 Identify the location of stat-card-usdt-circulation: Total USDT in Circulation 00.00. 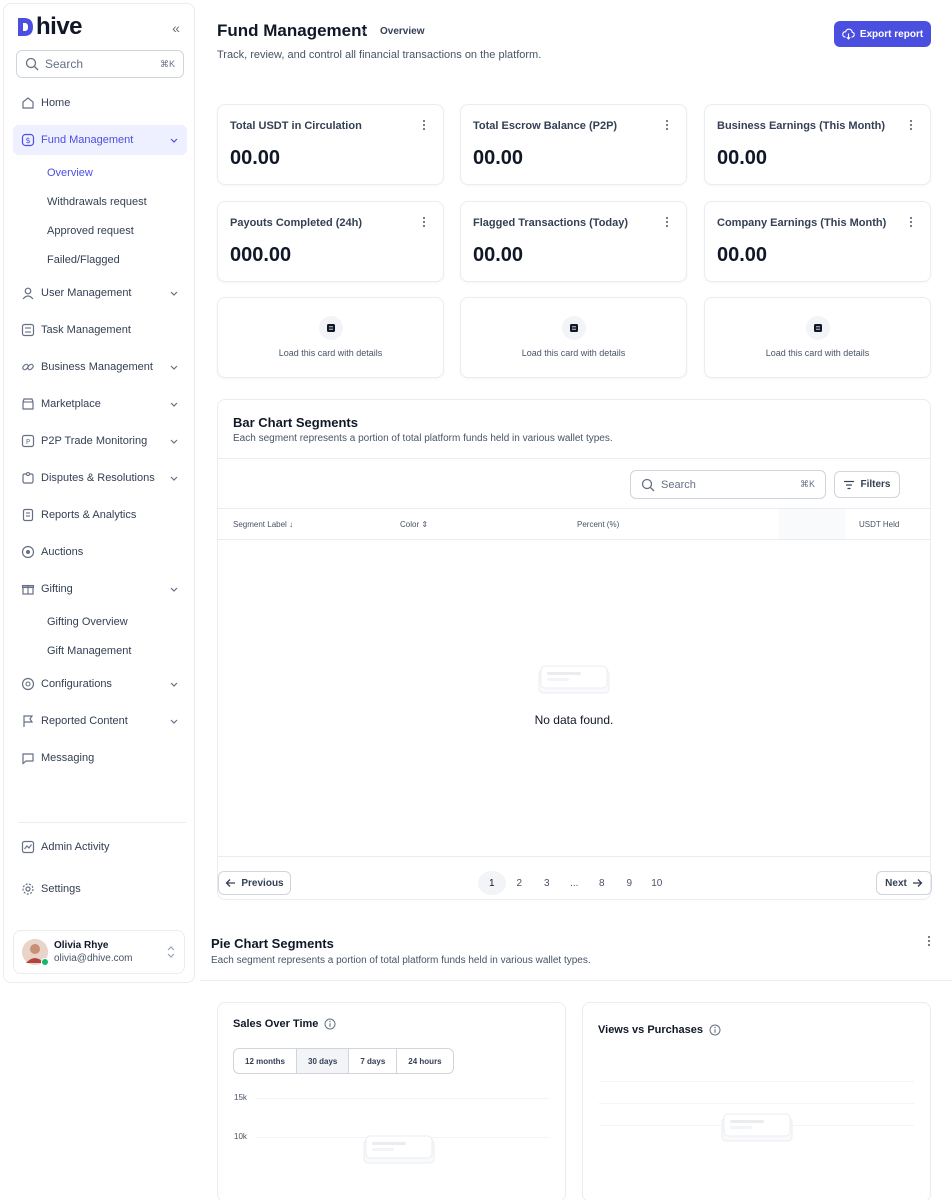
(330, 144).